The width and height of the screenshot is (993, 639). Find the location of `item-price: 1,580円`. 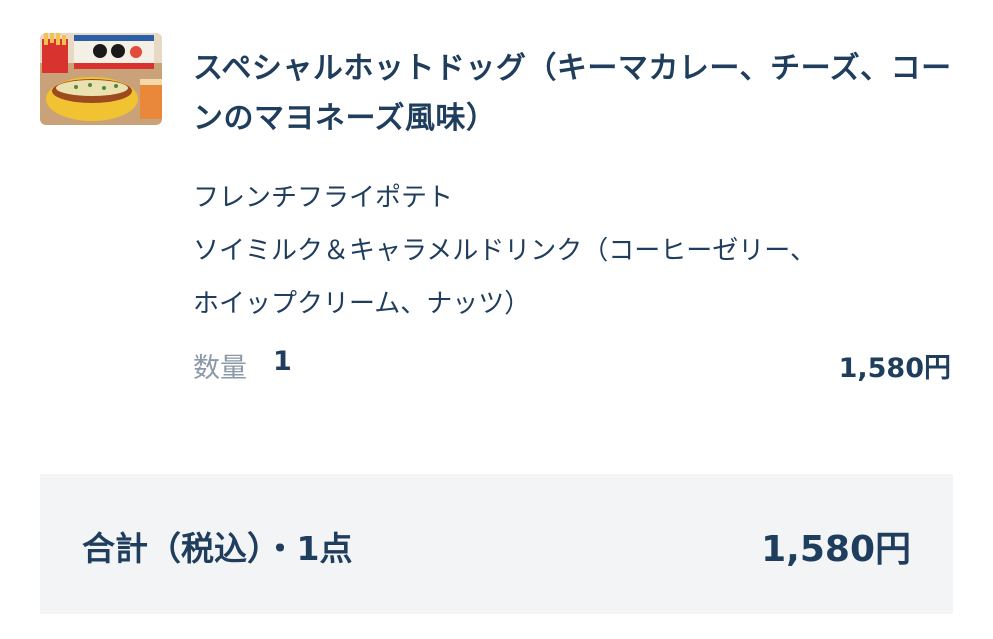

item-price: 1,580円 is located at coordinates (894, 368).